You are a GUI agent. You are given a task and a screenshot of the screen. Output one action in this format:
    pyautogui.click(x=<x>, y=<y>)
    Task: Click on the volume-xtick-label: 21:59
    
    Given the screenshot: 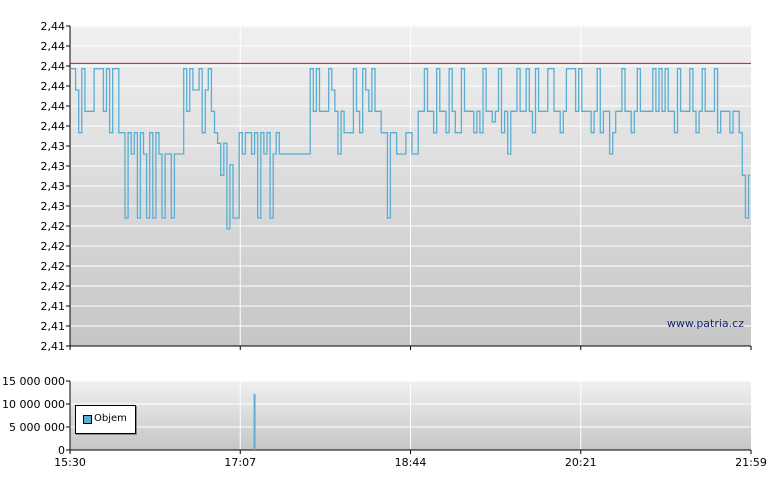 What is the action you would take?
    pyautogui.click(x=751, y=462)
    